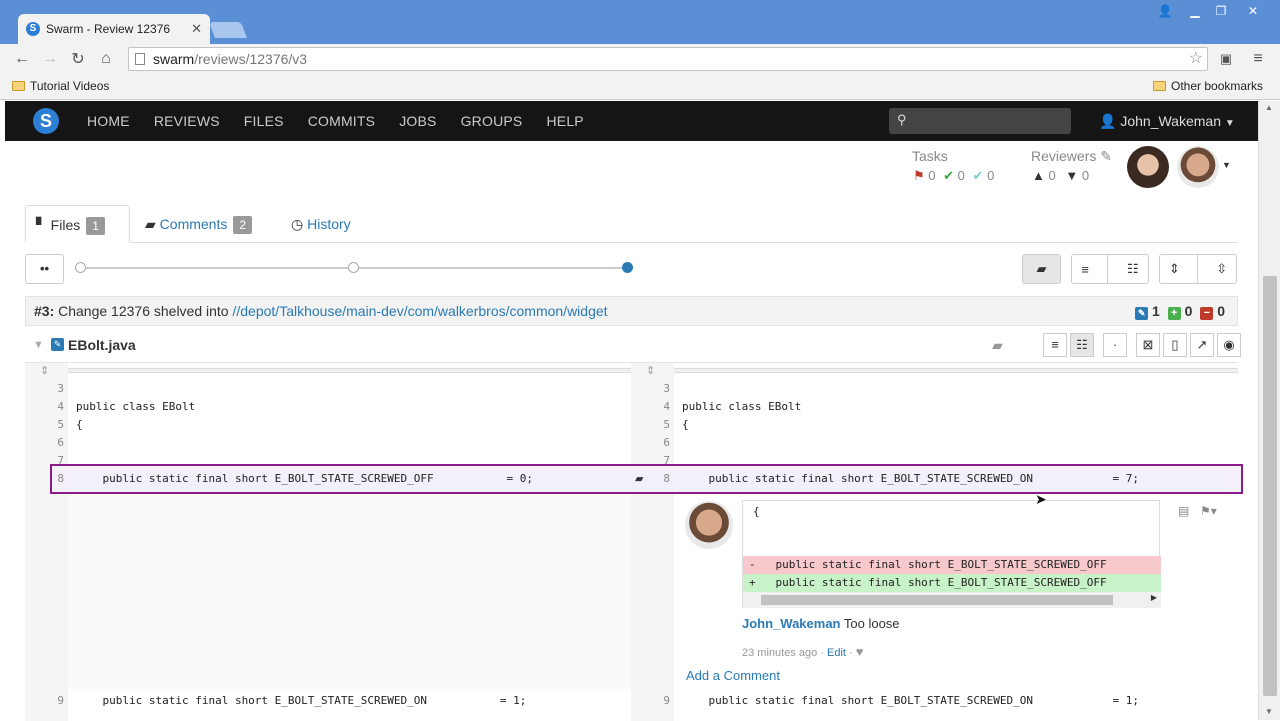  What do you see at coordinates (38, 345) in the screenshot?
I see `collapse-file-icon: ▼` at bounding box center [38, 345].